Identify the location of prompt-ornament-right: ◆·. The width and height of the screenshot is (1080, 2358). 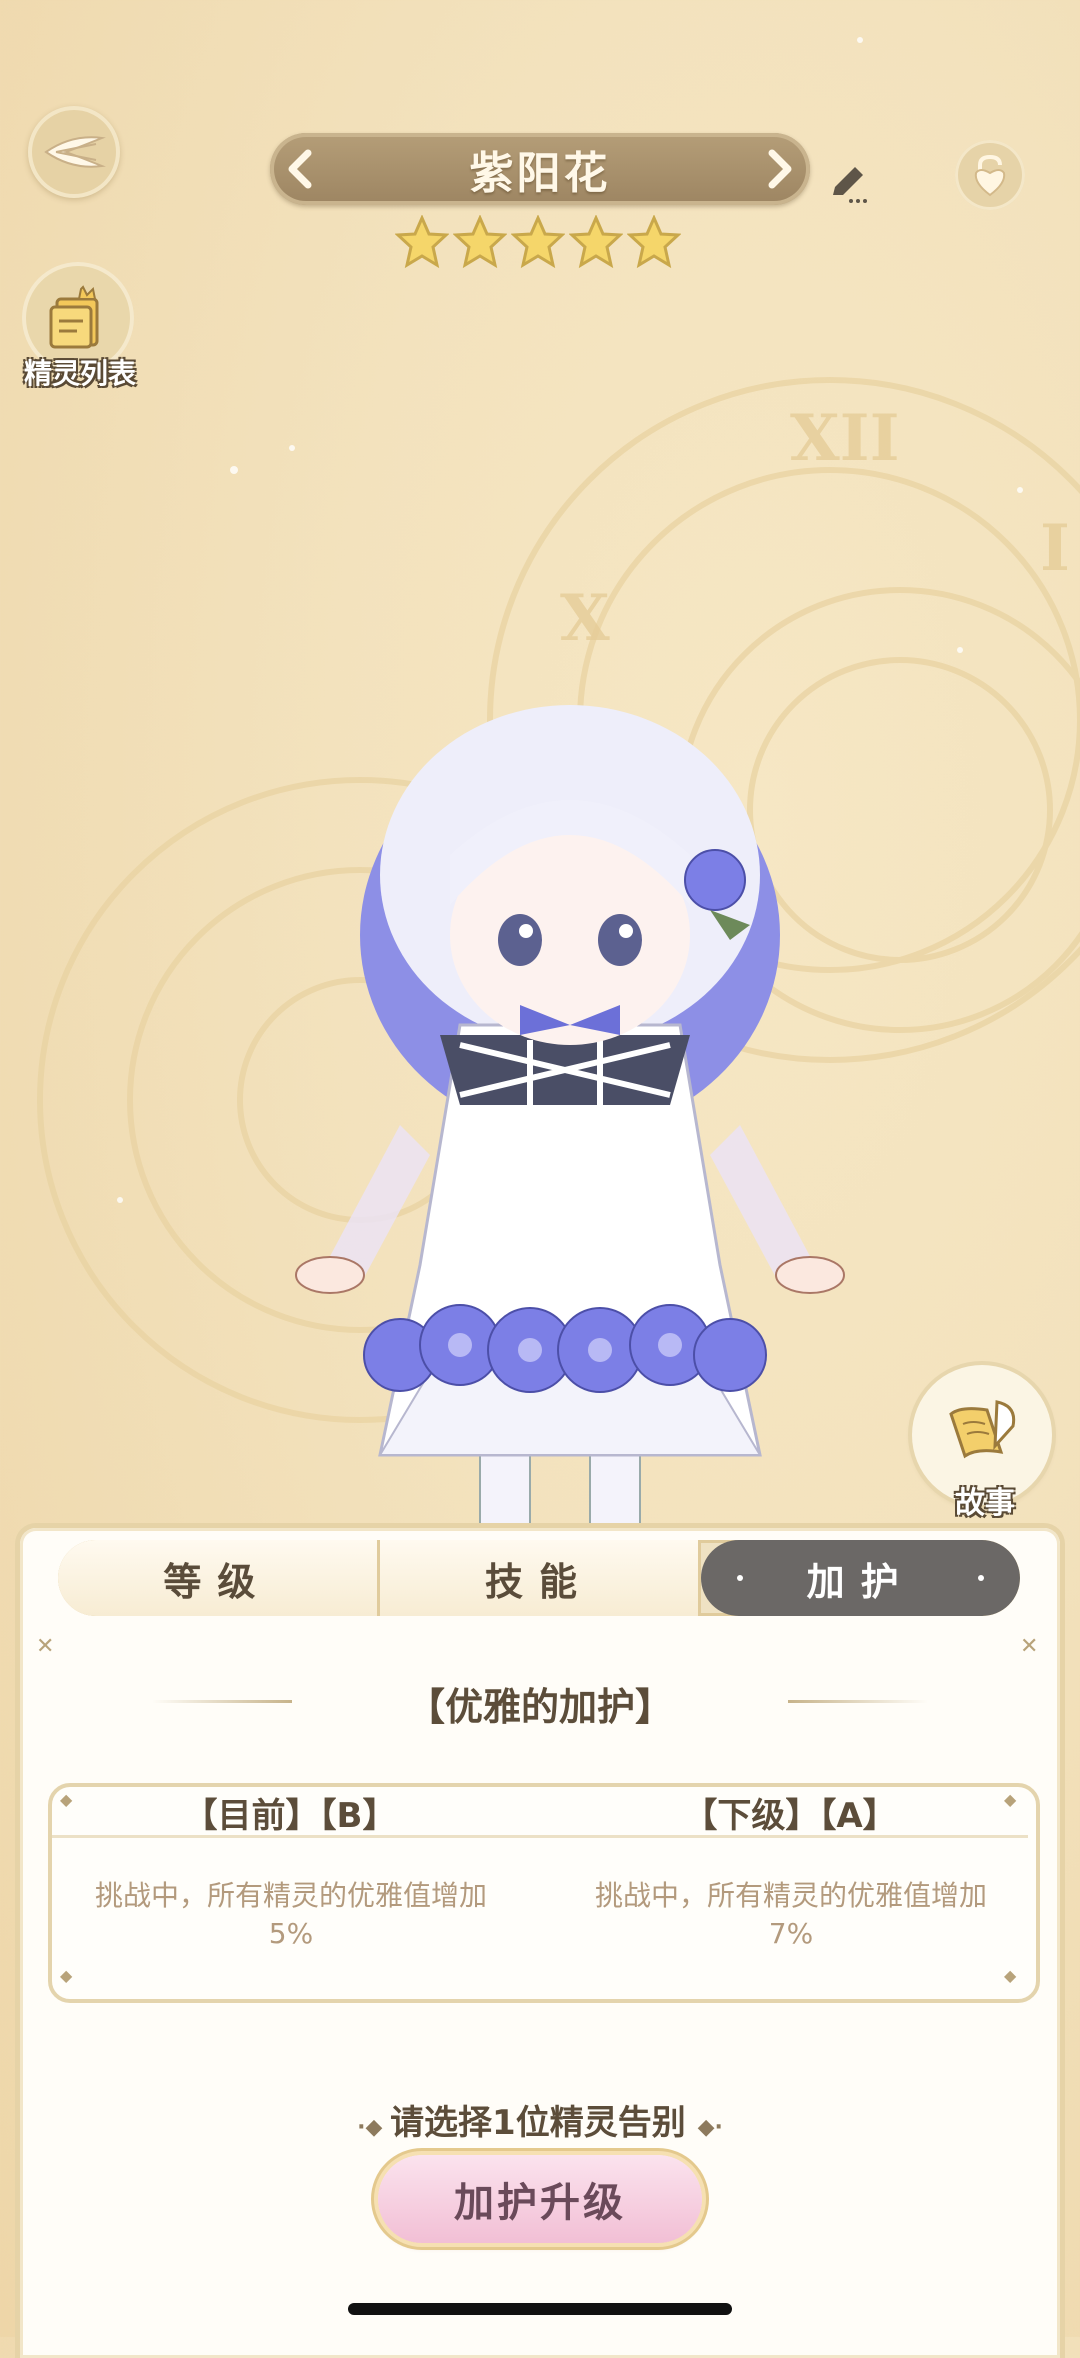
(710, 2127).